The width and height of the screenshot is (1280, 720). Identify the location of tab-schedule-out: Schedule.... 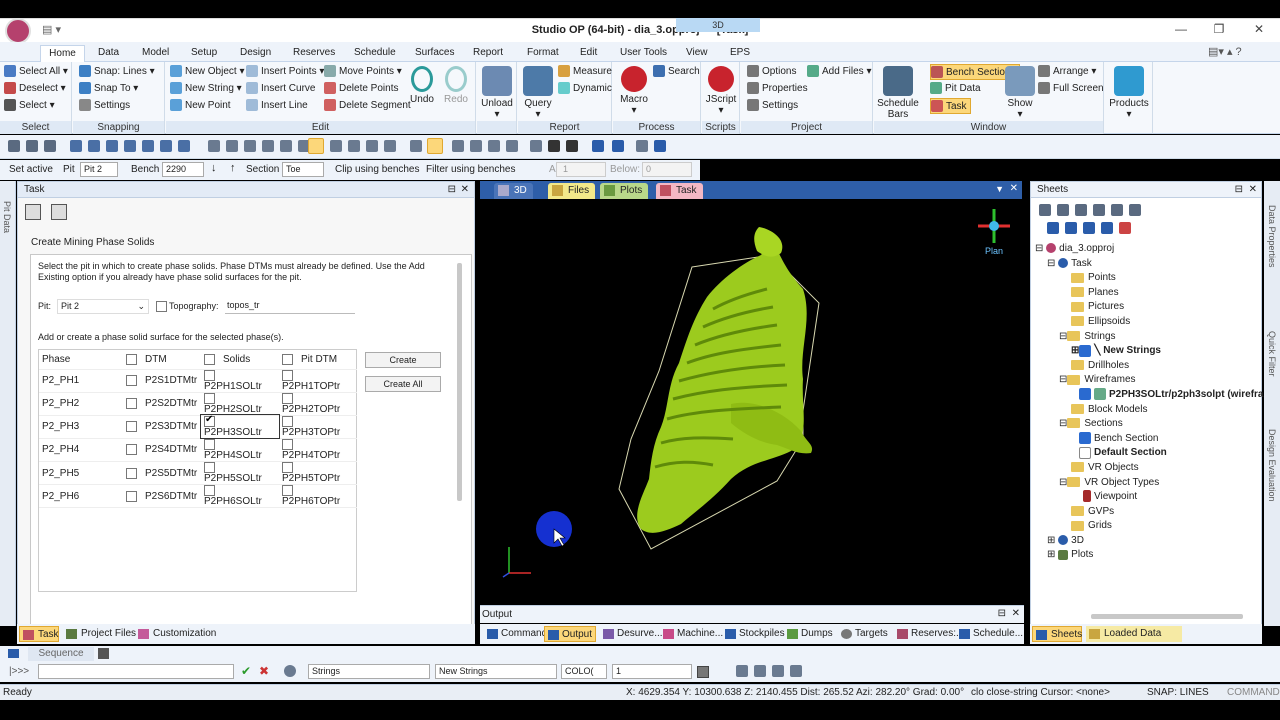
(991, 634).